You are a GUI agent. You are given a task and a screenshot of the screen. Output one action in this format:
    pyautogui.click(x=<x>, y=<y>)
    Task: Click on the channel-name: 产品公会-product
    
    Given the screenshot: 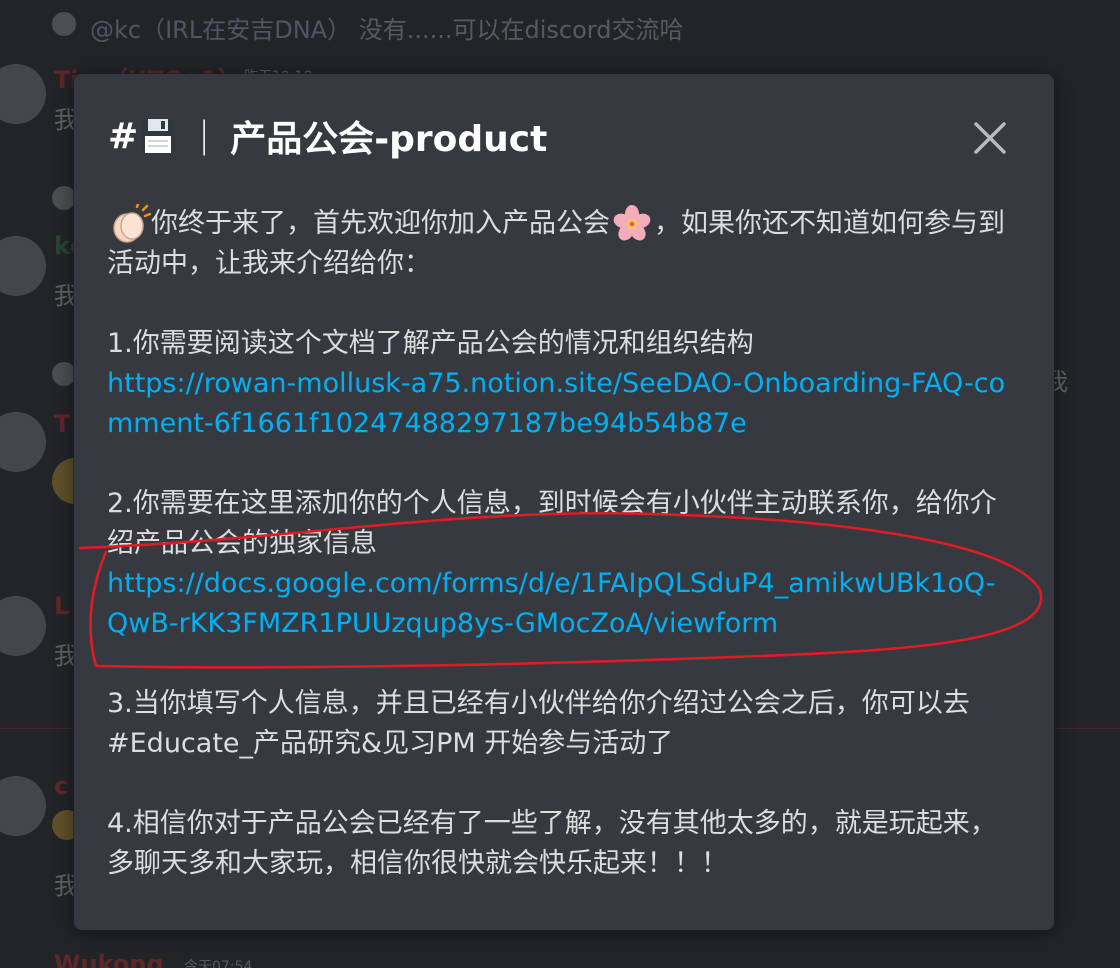 What is the action you would take?
    pyautogui.click(x=389, y=139)
    